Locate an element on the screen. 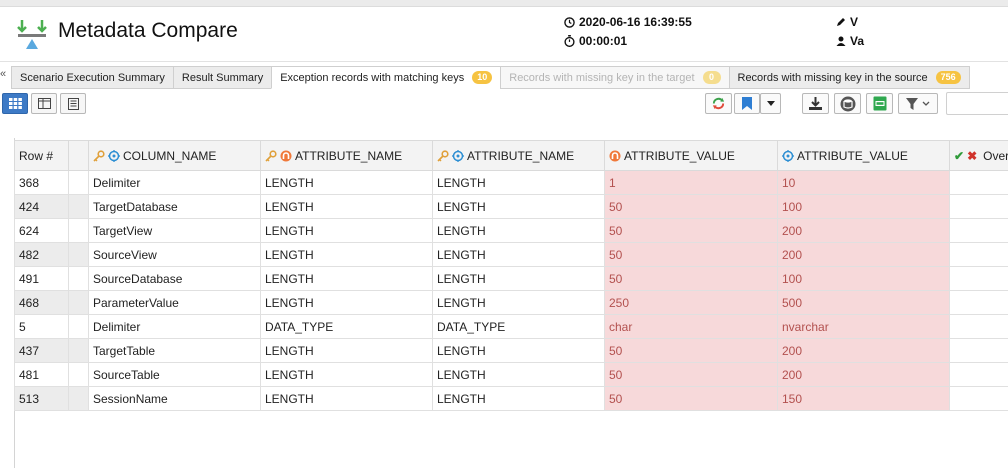  column-name-header: COLUMN_NAME is located at coordinates (175, 156).